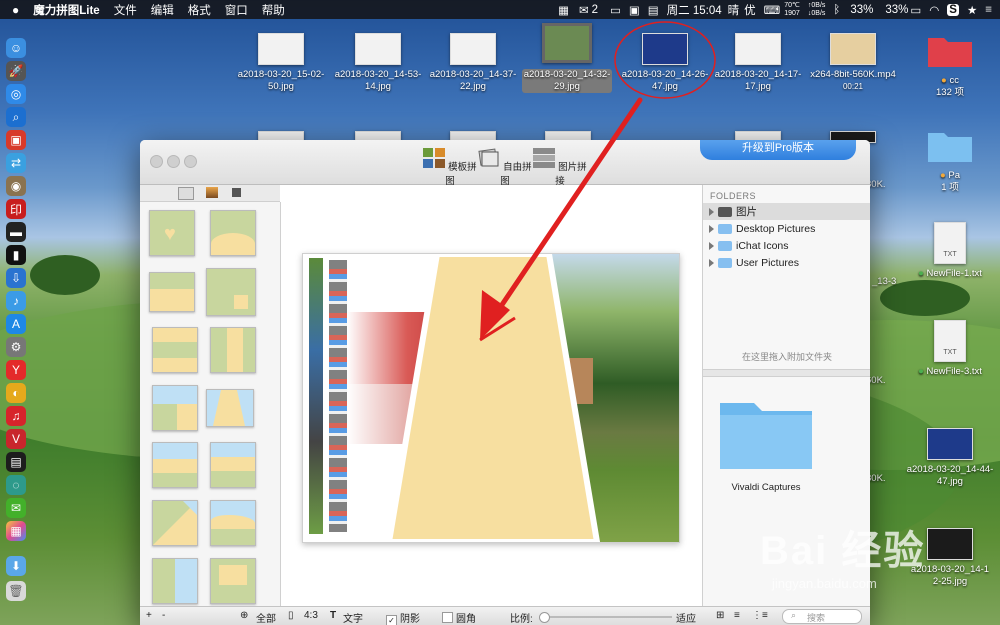 The image size is (1000, 625). What do you see at coordinates (737, 615) in the screenshot?
I see `list-view-icon: ≡` at bounding box center [737, 615].